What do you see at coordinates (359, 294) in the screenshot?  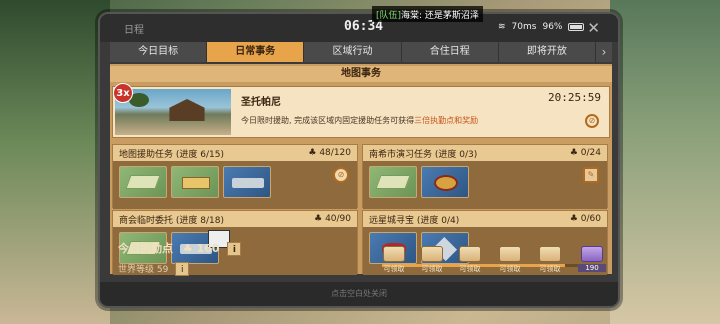 I see `close-hint: 点击空白处关闭` at bounding box center [359, 294].